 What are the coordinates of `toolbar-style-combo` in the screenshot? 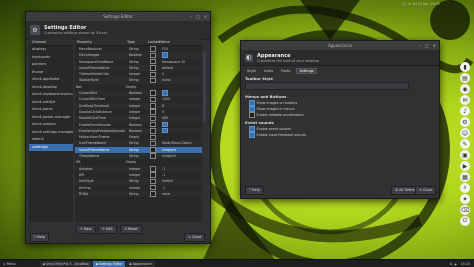 It's located at (327, 86).